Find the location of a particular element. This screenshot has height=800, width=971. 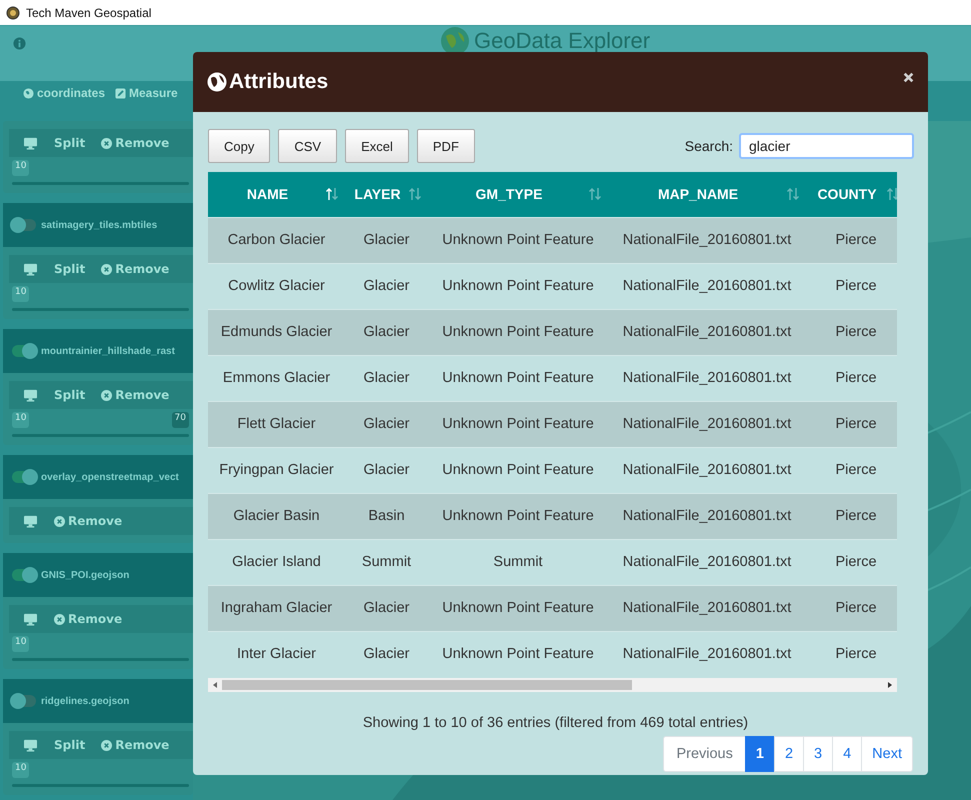

column-header: LAYER is located at coordinates (386, 194).